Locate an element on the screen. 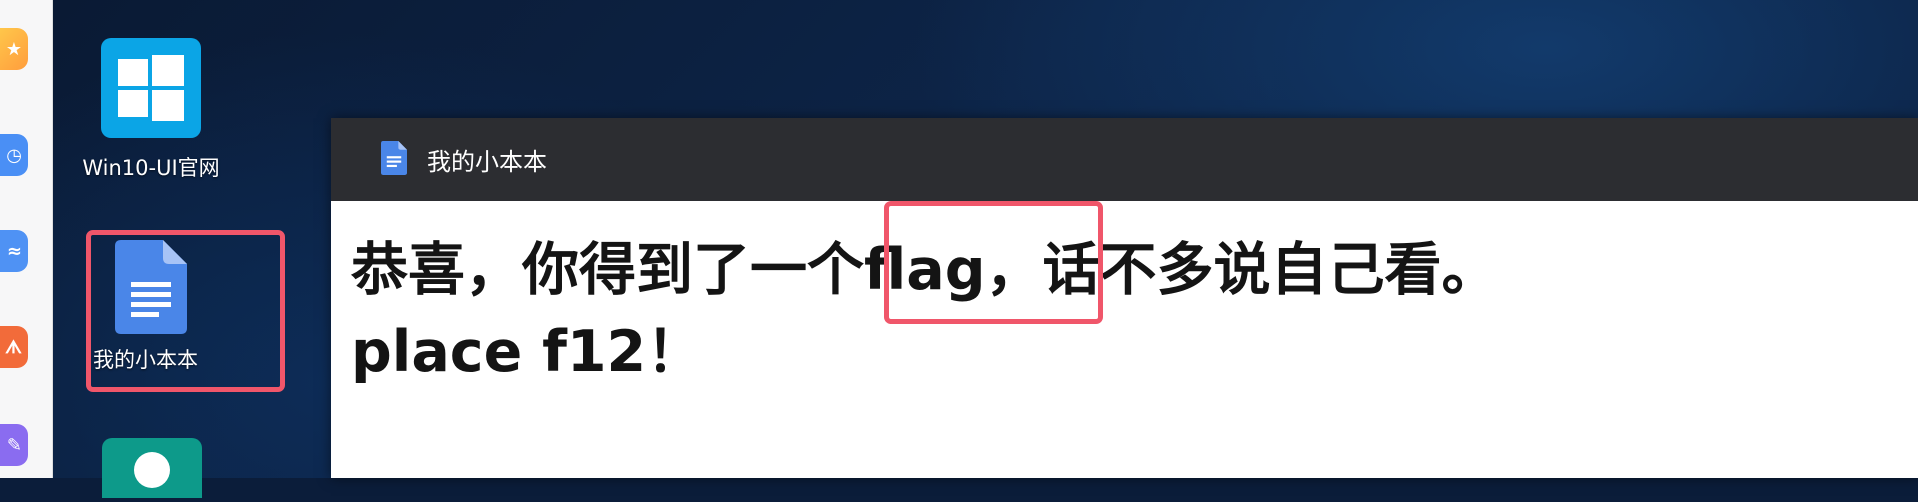 This screenshot has height=502, width=1918. selection-highlight is located at coordinates (185, 311).